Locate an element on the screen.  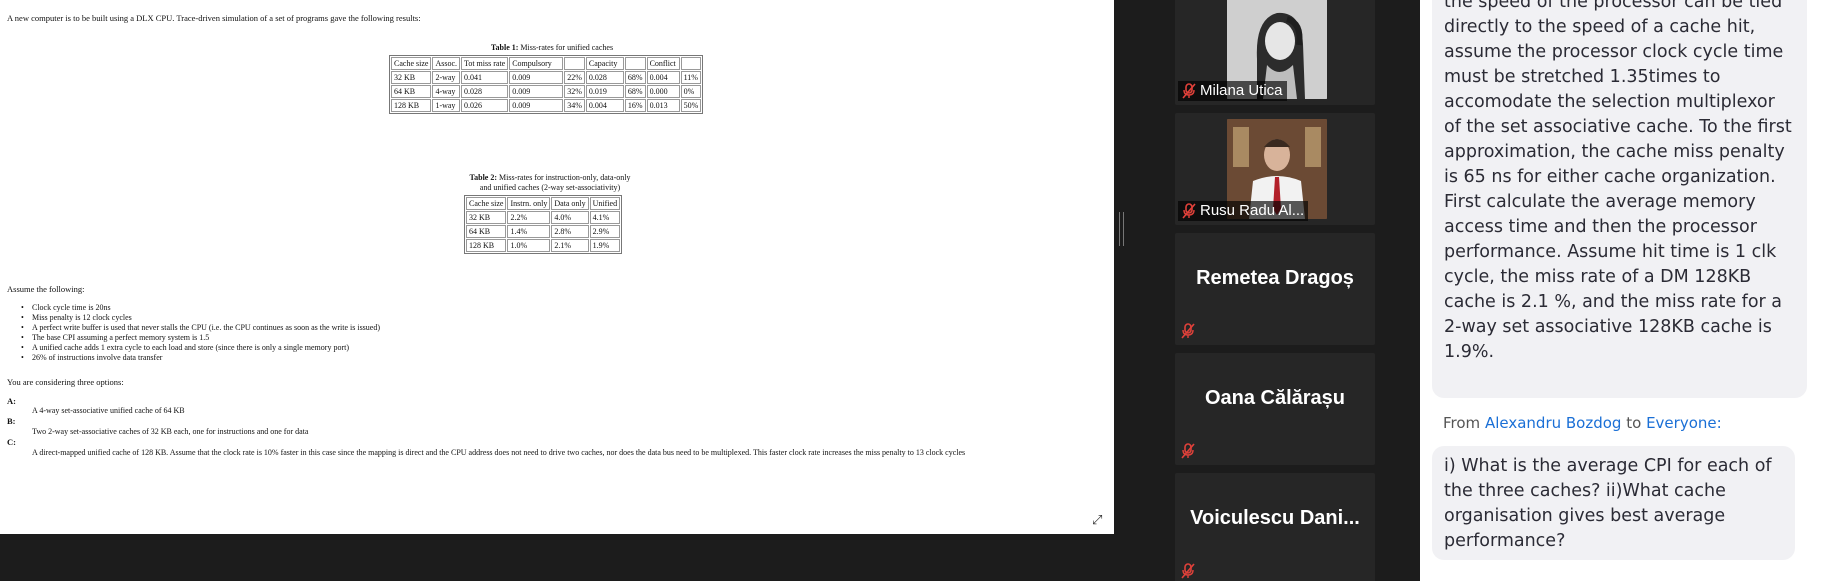
table-header-cell: Assoc. is located at coordinates (446, 63).